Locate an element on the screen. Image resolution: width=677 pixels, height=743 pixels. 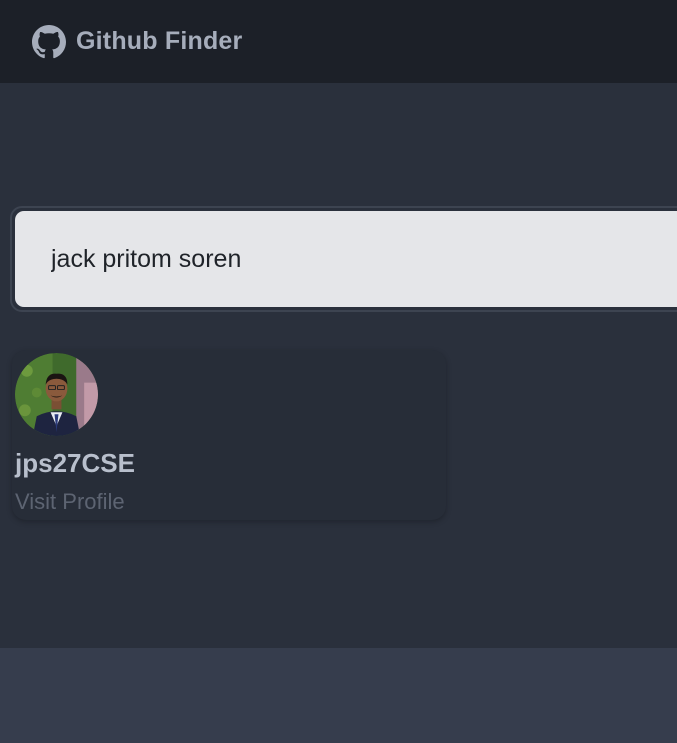
visit-profile-link: Visit Profile is located at coordinates (70, 502).